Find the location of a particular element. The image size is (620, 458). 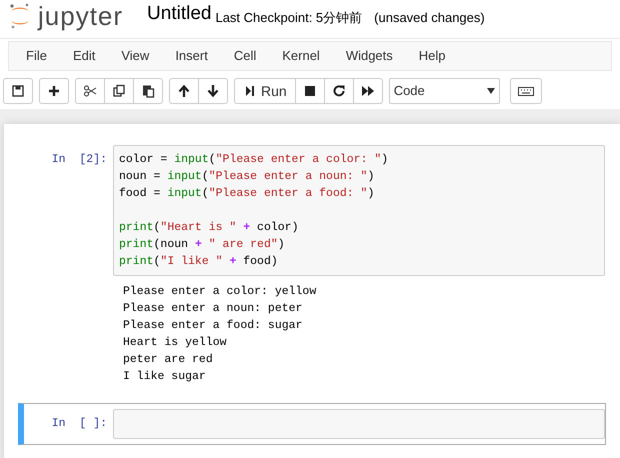

stop-icon is located at coordinates (309, 91).